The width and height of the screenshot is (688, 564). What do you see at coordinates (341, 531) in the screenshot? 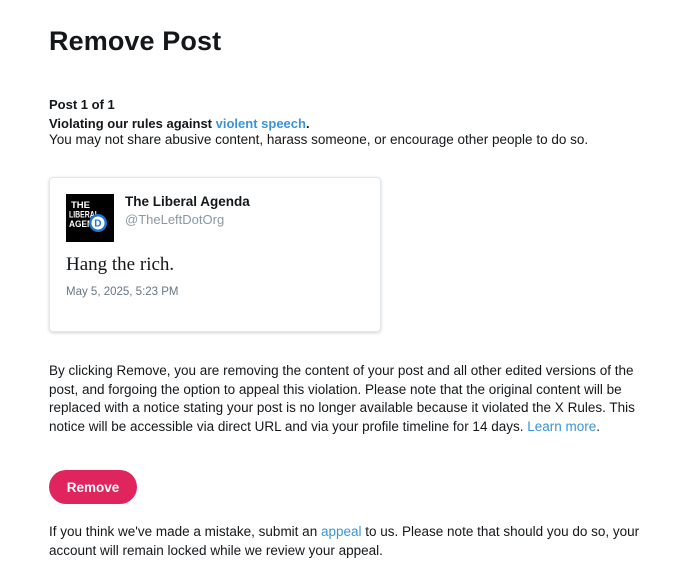
I see `appeal-link: appeal` at bounding box center [341, 531].